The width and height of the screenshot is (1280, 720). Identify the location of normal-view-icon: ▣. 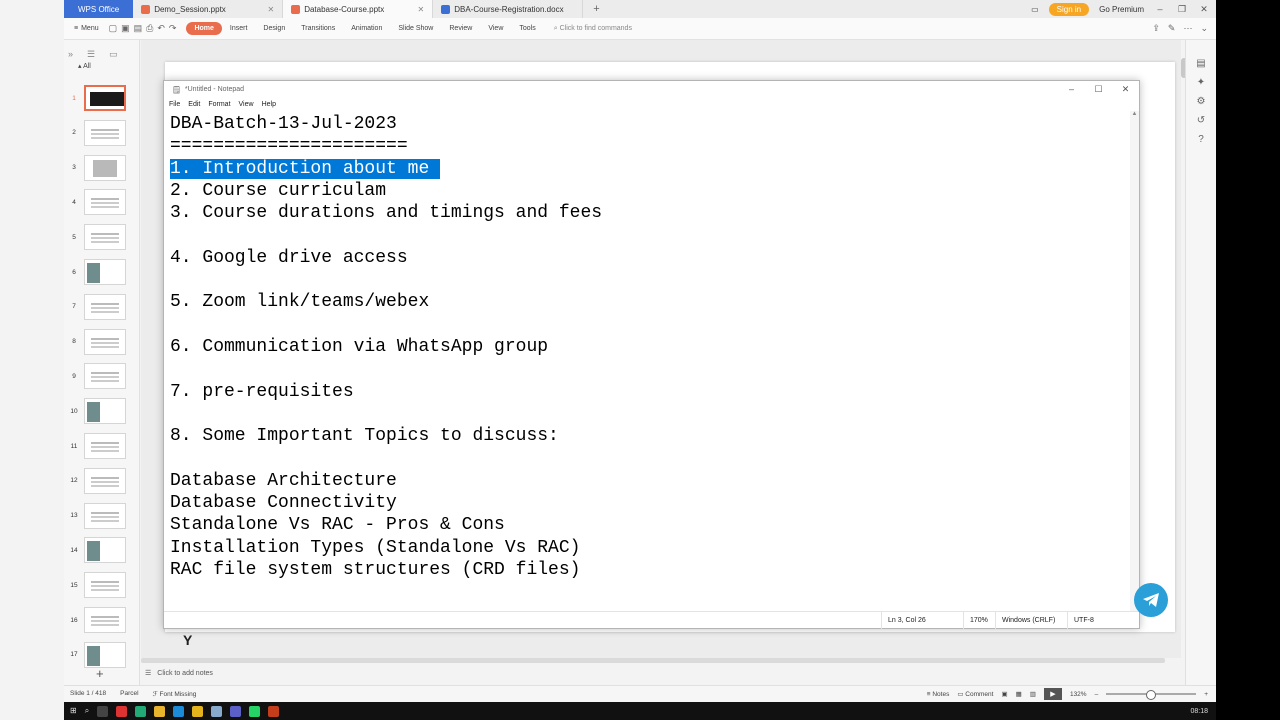
(1004, 694).